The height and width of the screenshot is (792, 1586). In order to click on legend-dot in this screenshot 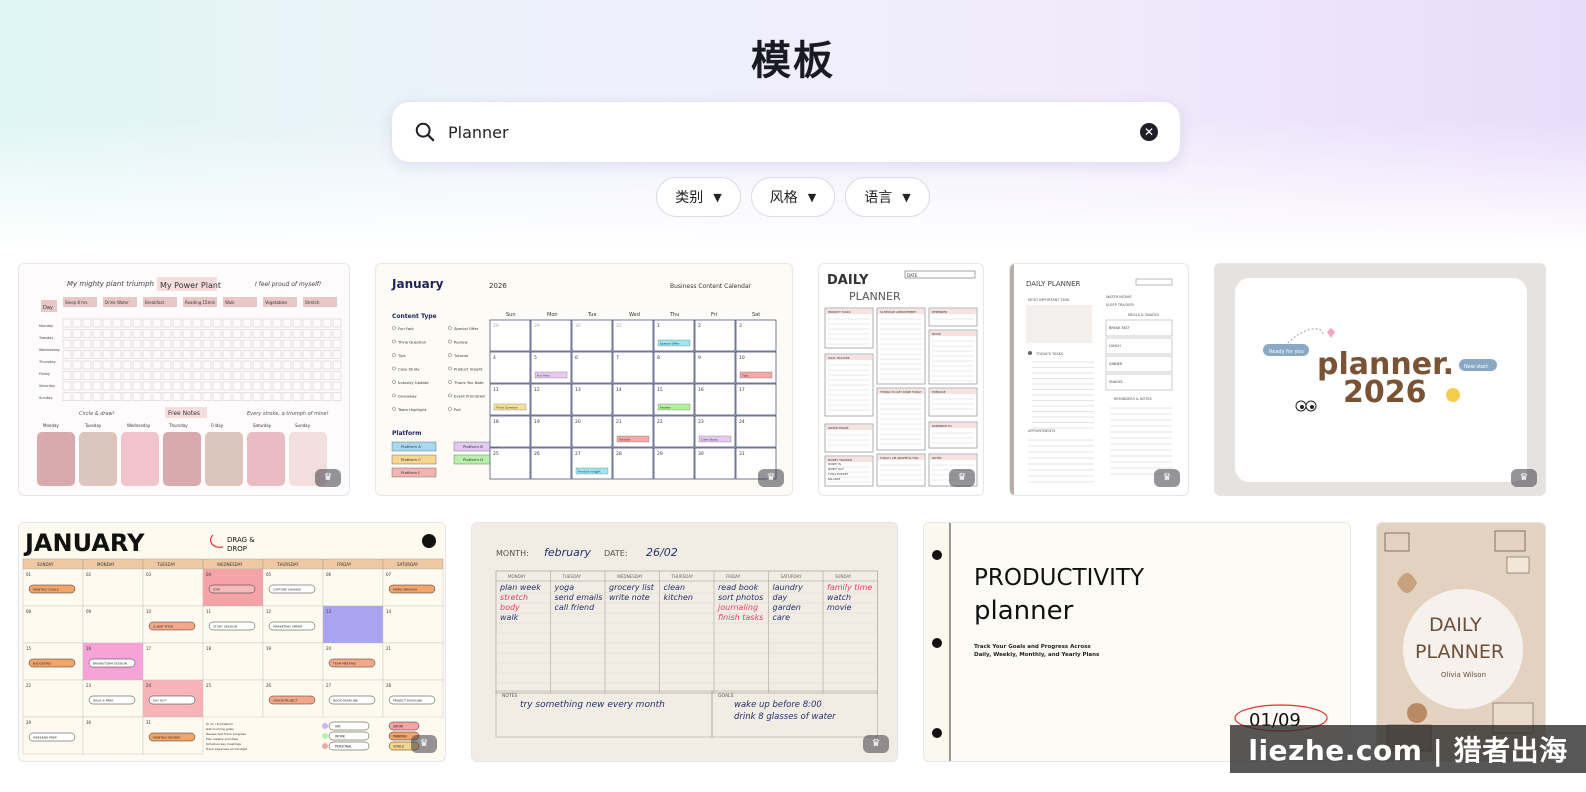, I will do `click(325, 746)`.